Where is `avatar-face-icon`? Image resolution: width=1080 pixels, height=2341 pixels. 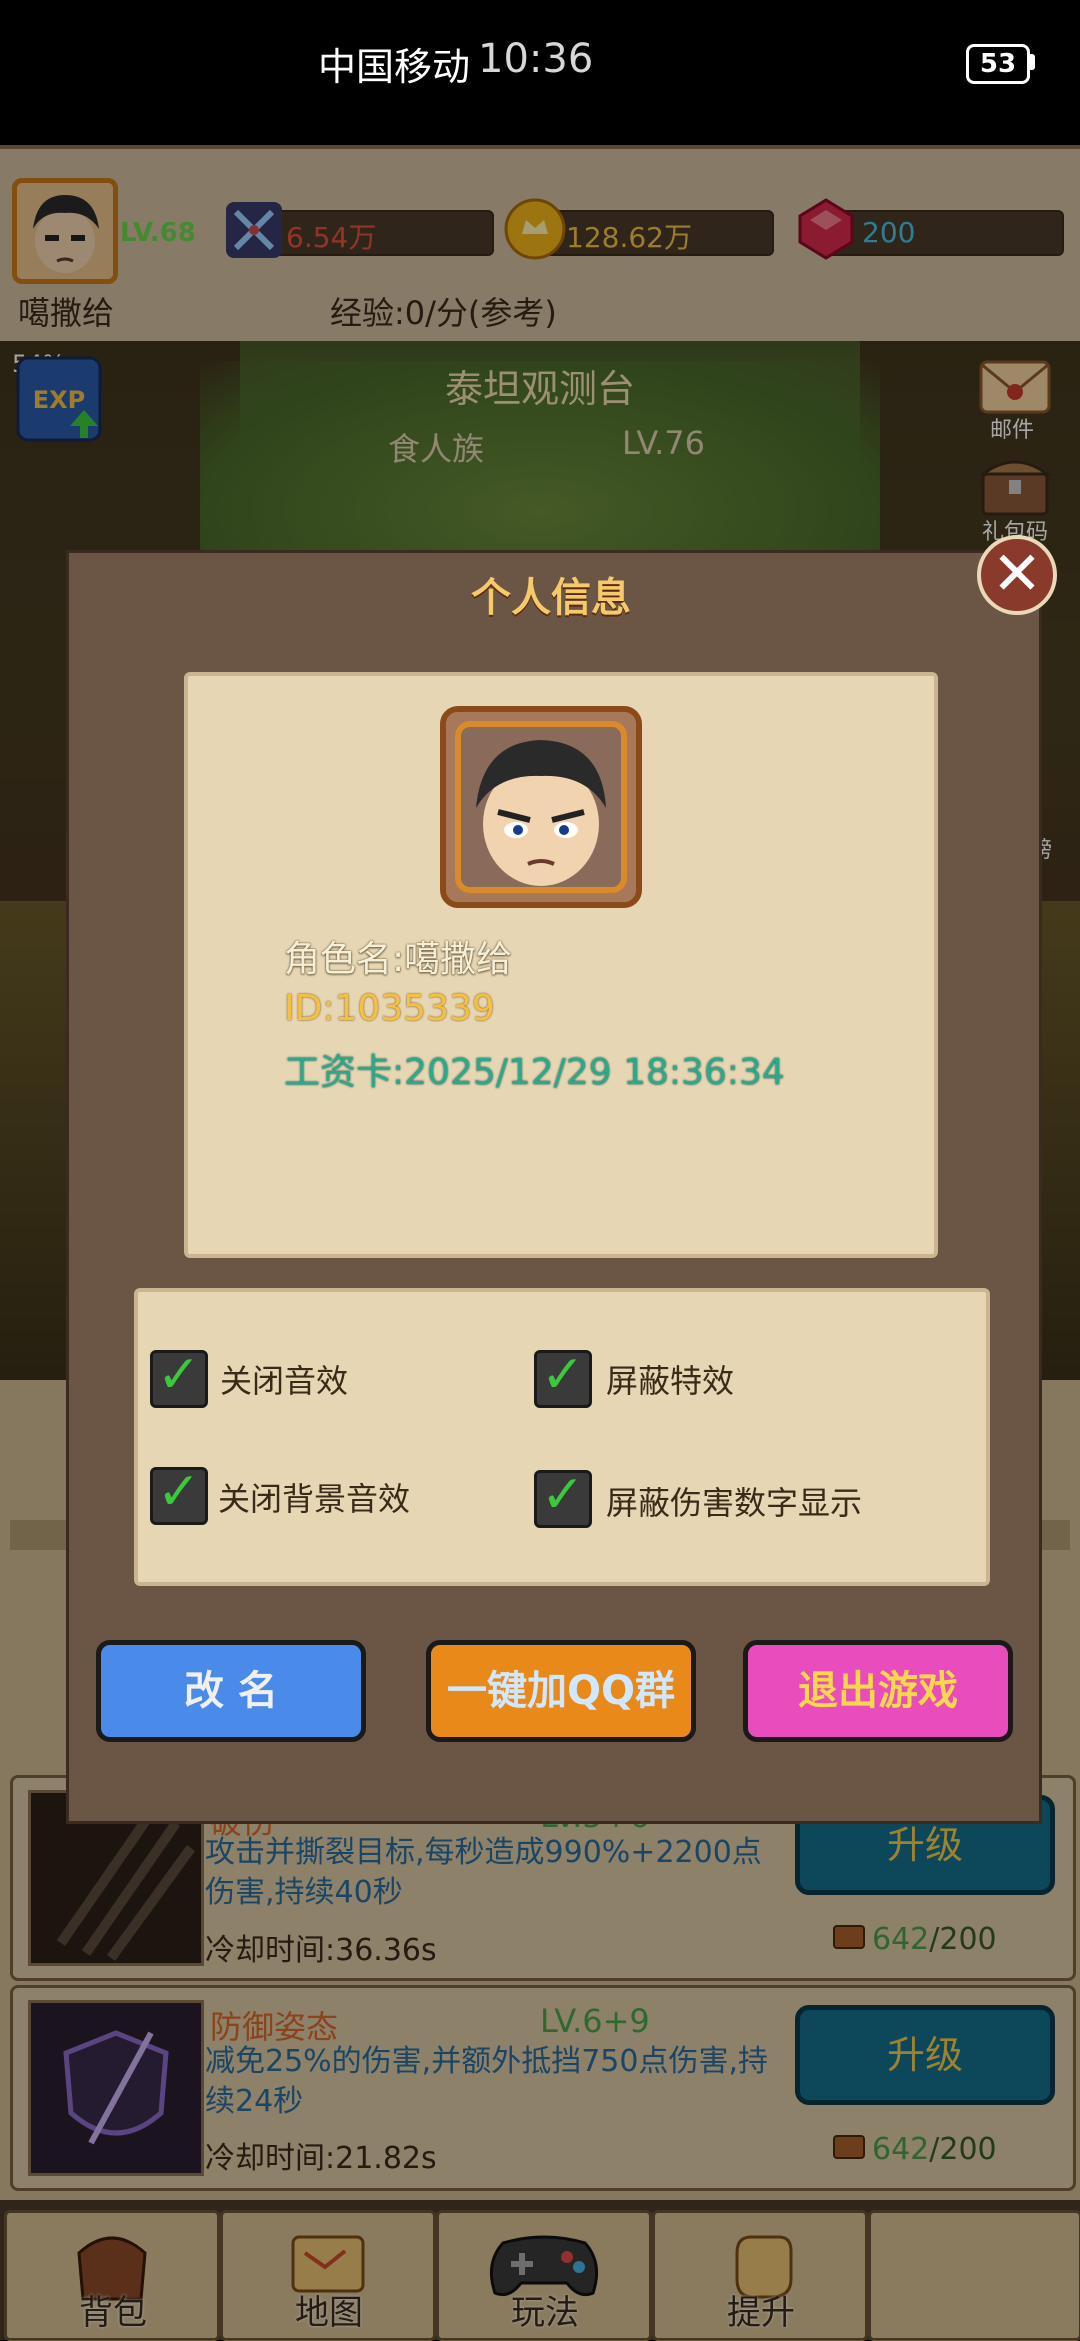 avatar-face-icon is located at coordinates (541, 807).